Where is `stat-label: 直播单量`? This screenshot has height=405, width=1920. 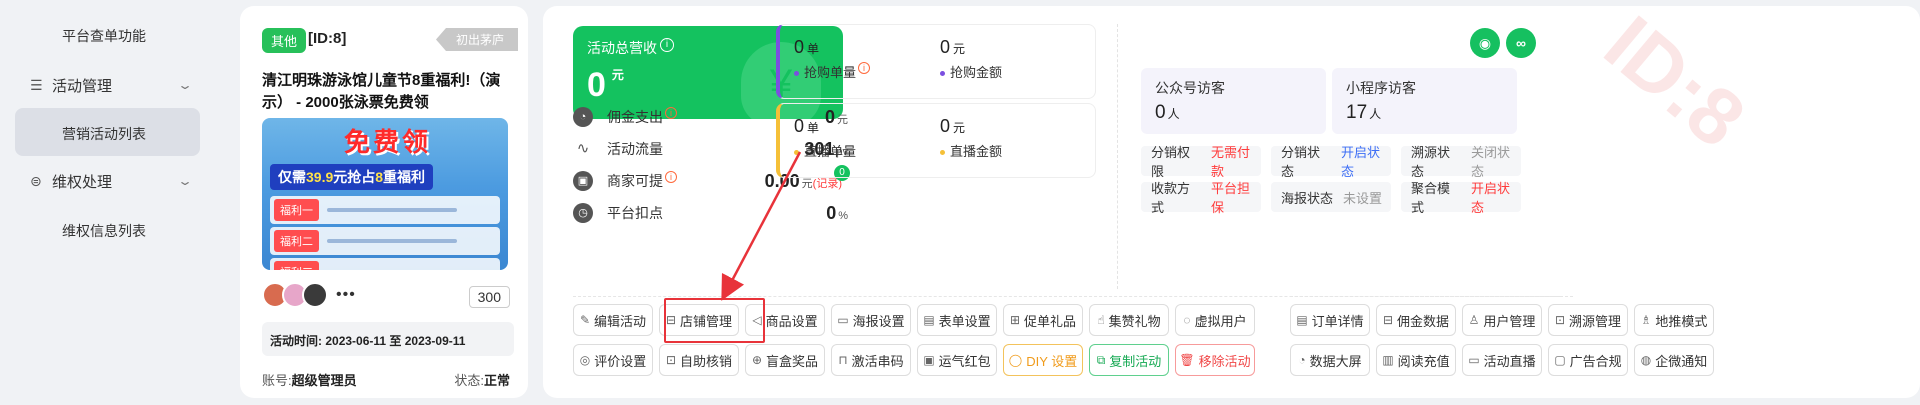
stat-label: 直播单量 is located at coordinates (864, 150).